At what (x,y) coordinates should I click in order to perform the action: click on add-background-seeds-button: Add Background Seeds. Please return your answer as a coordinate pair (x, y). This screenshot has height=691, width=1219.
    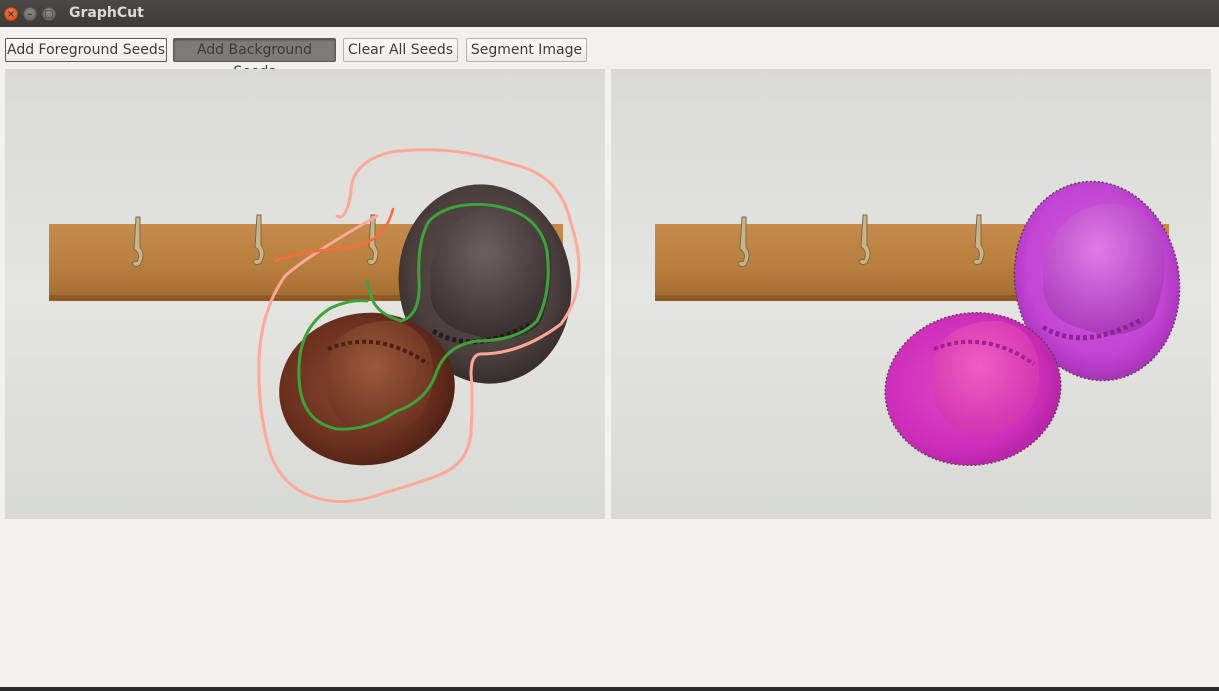
    Looking at the image, I should click on (254, 59).